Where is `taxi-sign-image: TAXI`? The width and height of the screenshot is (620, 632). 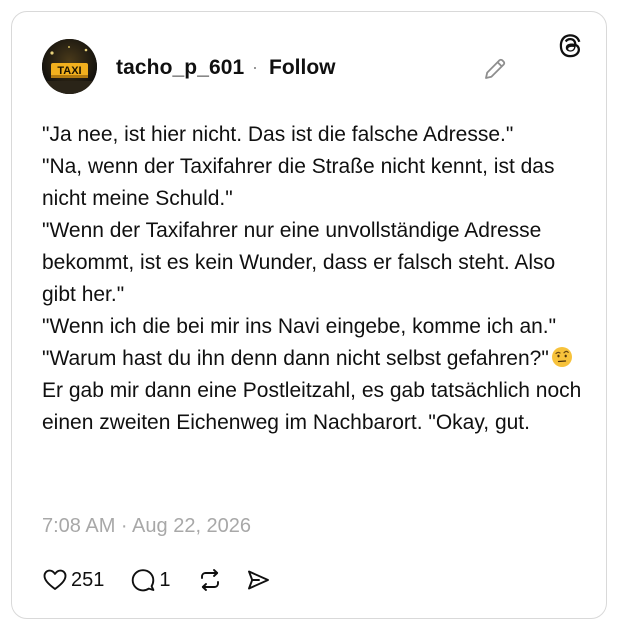 taxi-sign-image: TAXI is located at coordinates (69, 66).